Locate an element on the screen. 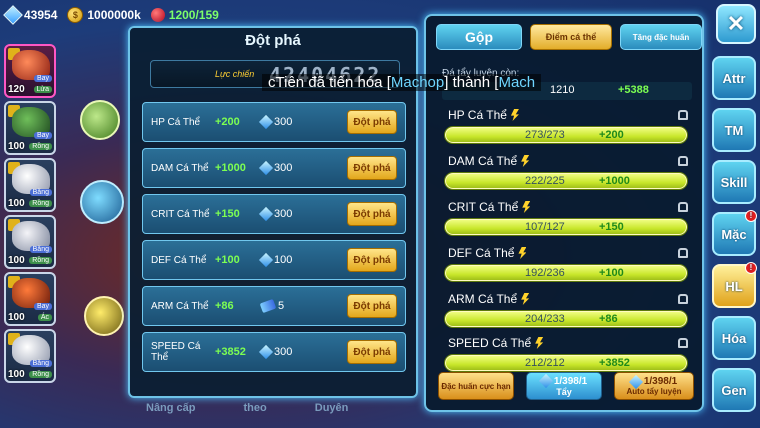 The image size is (760, 428). sidebar-label: Hóa is located at coordinates (734, 338).